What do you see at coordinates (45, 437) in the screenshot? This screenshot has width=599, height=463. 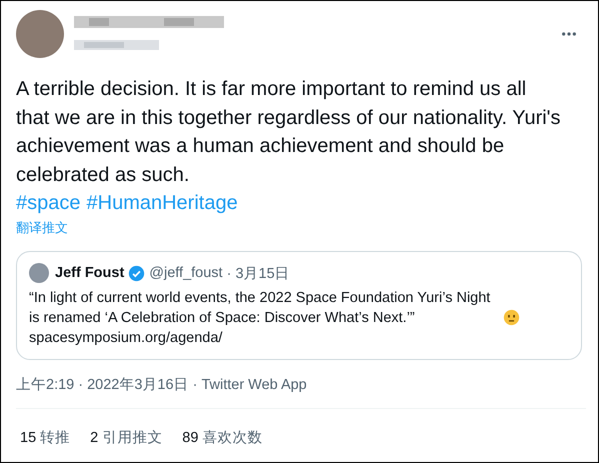 I see `stat-link: 15 转推` at bounding box center [45, 437].